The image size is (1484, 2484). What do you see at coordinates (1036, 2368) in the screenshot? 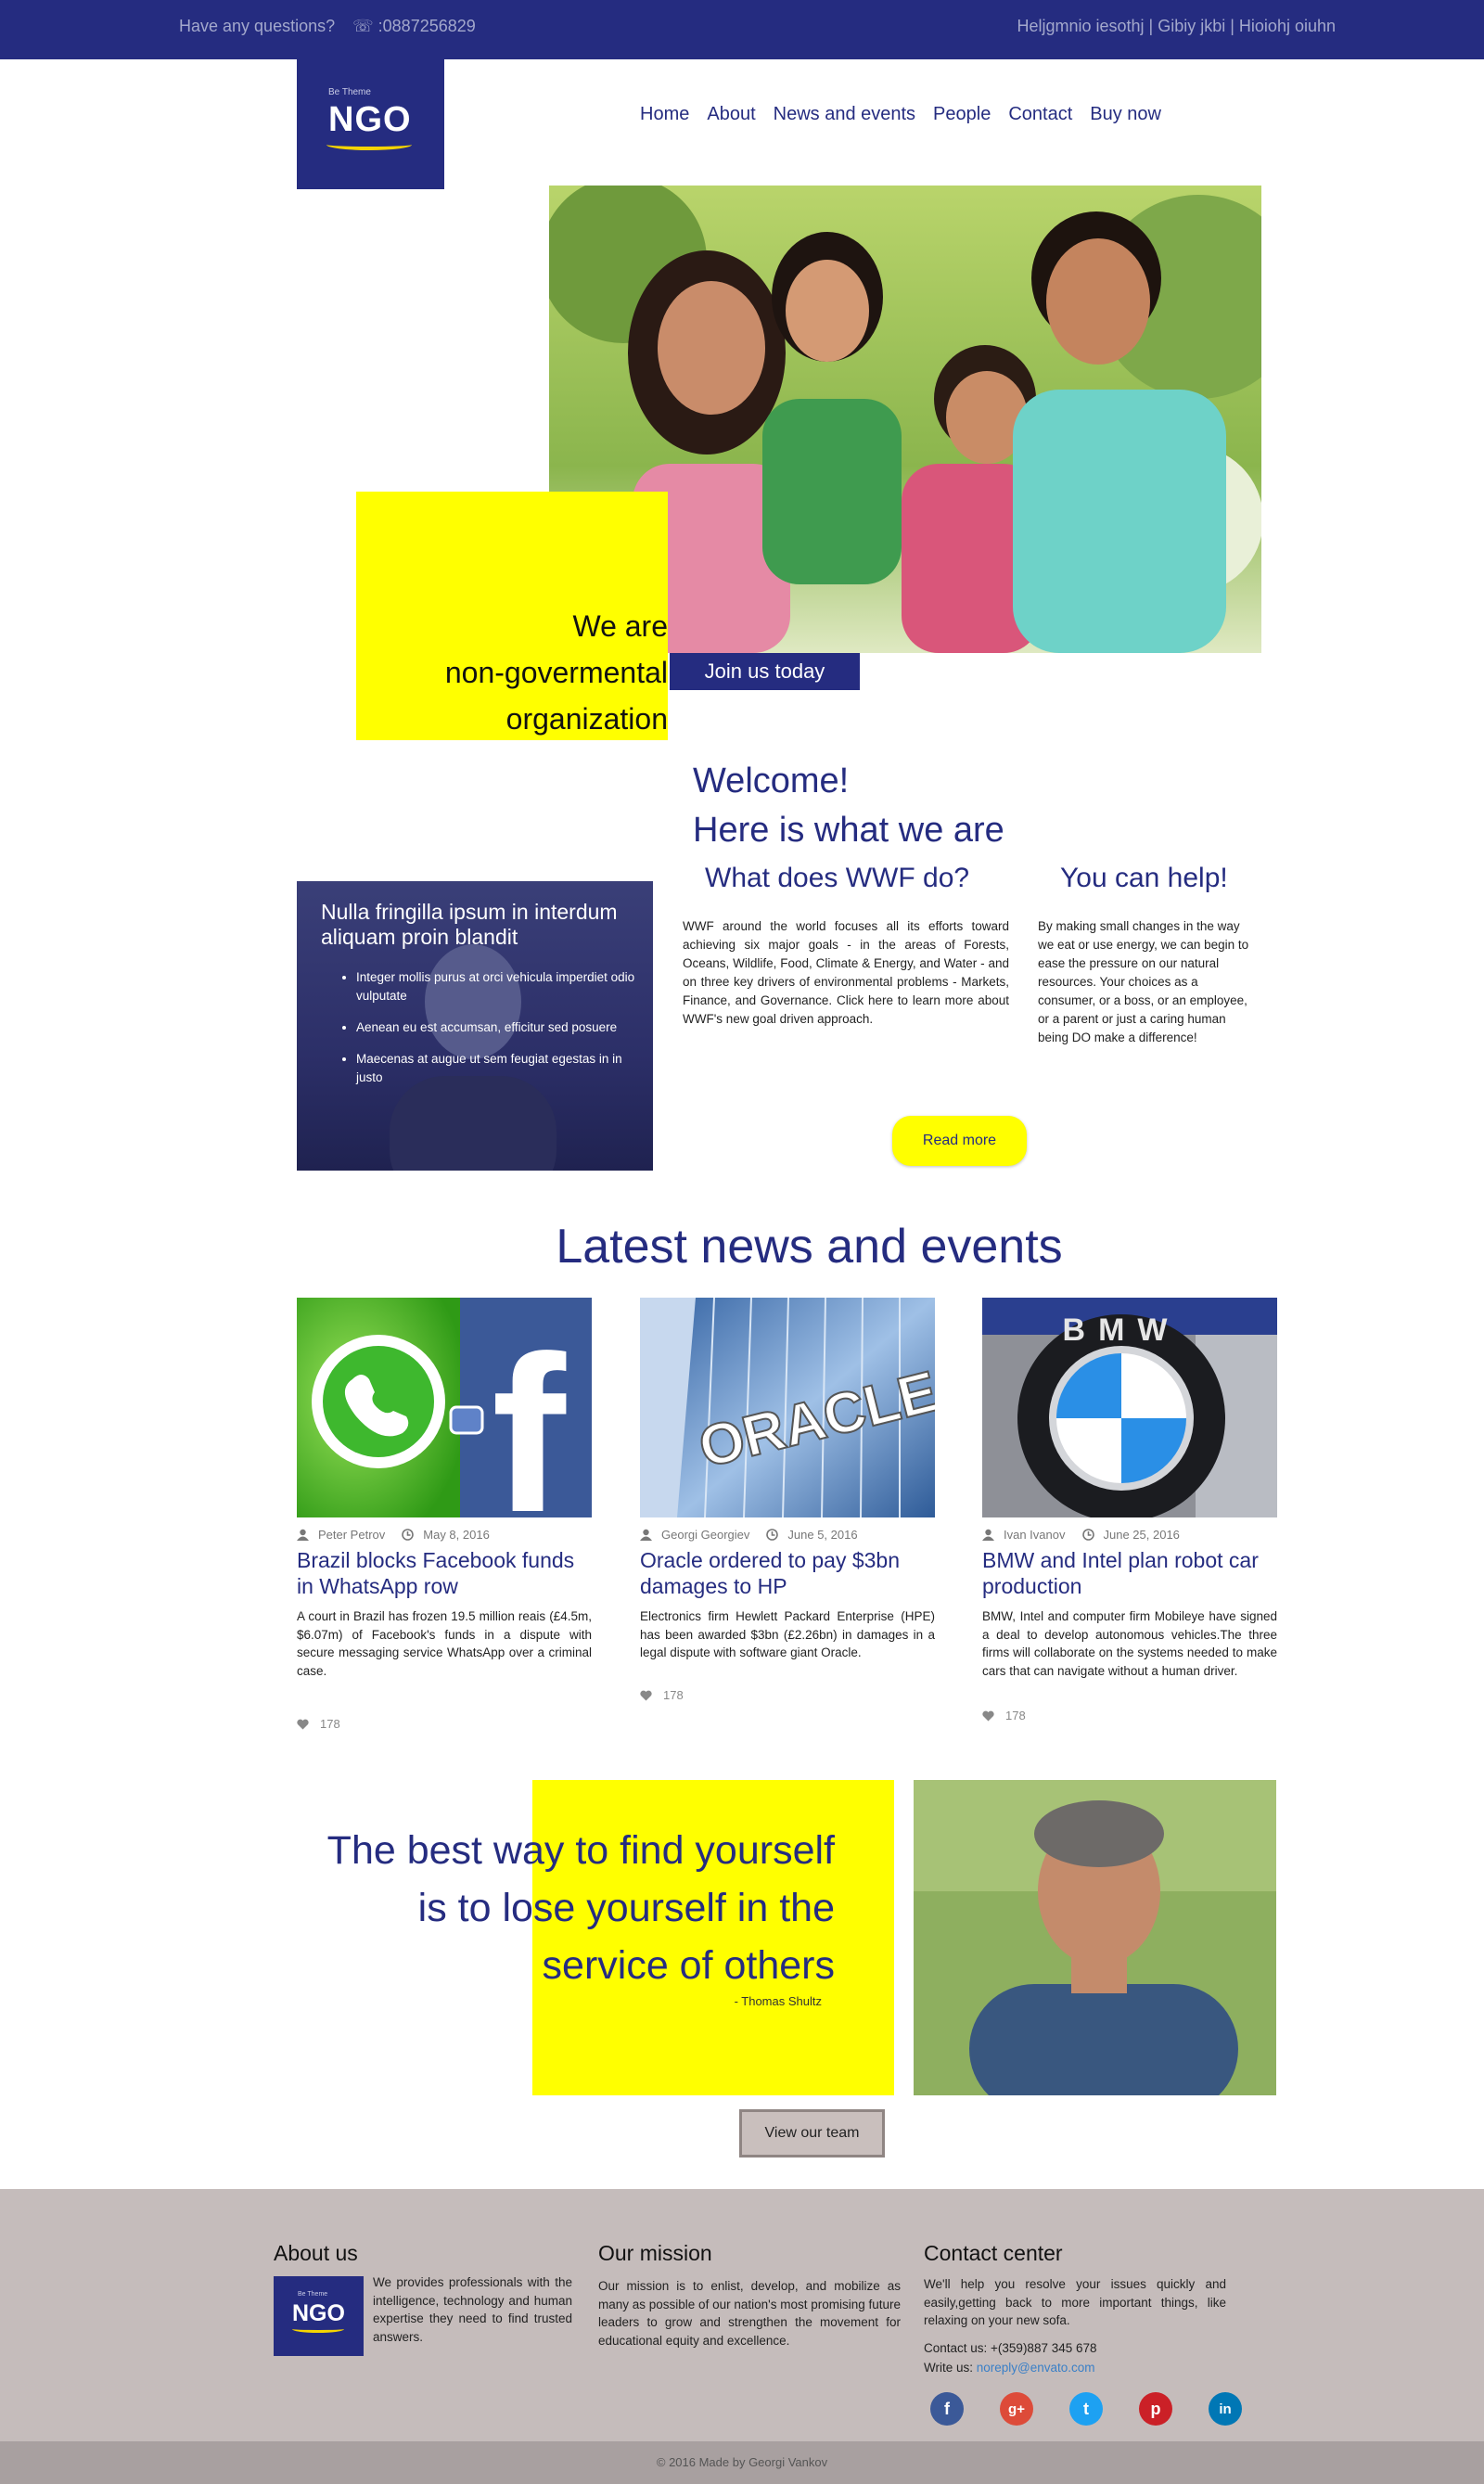
I see `footer-email-link: noreply@envato.com` at bounding box center [1036, 2368].